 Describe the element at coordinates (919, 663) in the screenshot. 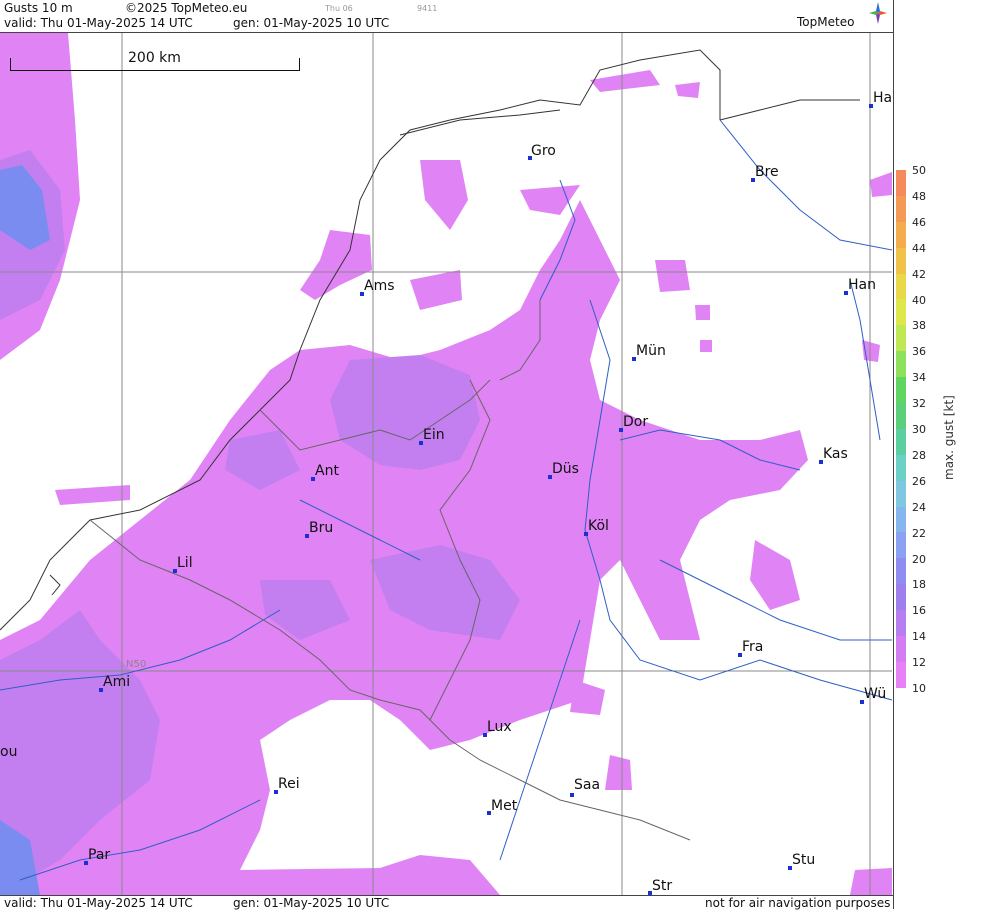

I see `legend-tick-label: 12` at that location.